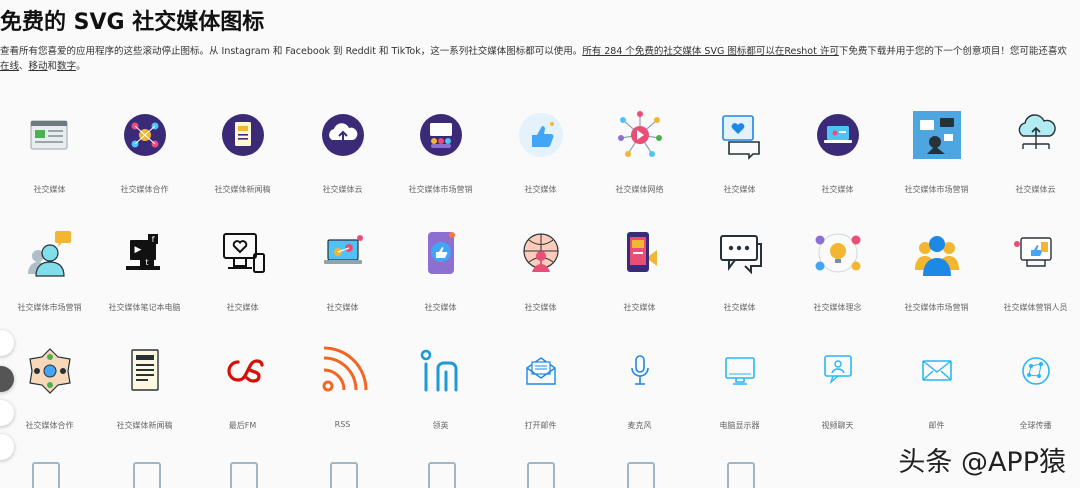 The height and width of the screenshot is (488, 1080). I want to click on icon-label: RSS, so click(342, 424).